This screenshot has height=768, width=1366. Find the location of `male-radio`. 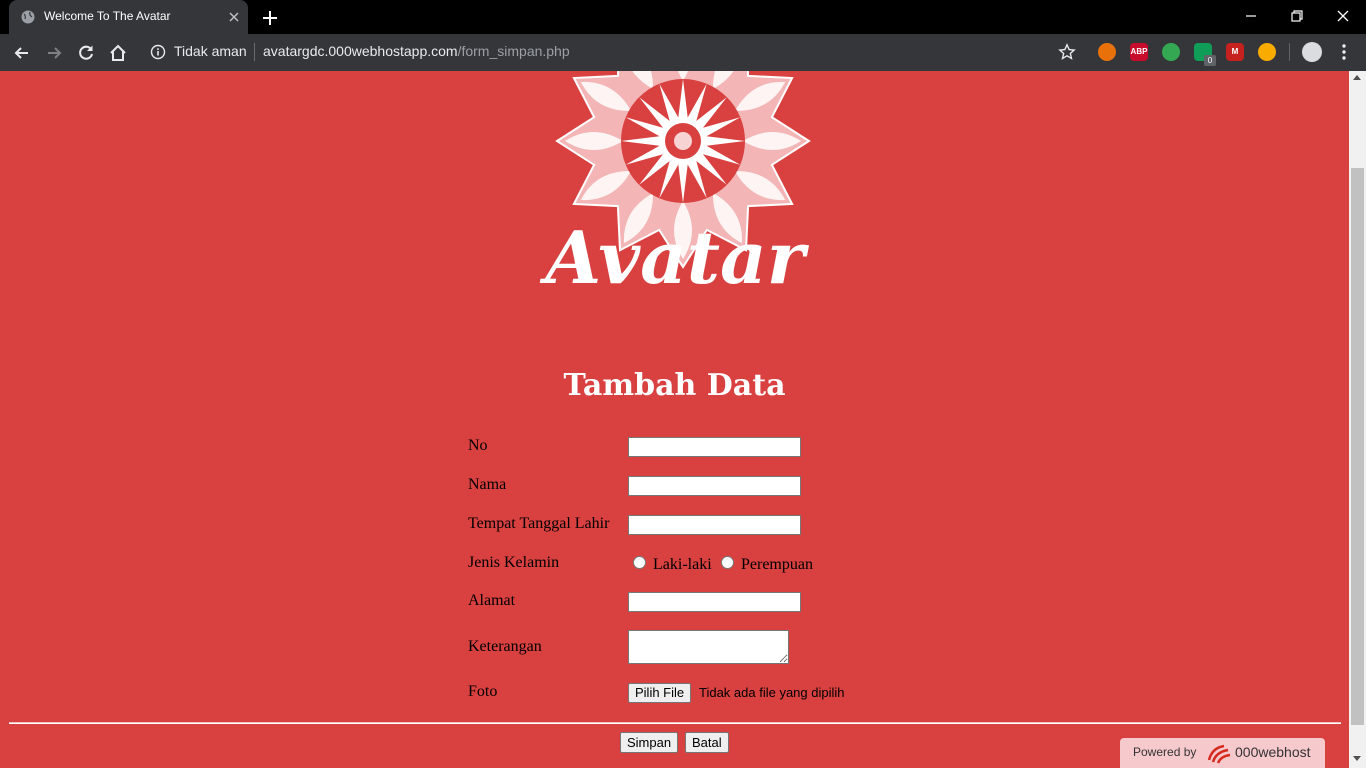

male-radio is located at coordinates (639, 562).